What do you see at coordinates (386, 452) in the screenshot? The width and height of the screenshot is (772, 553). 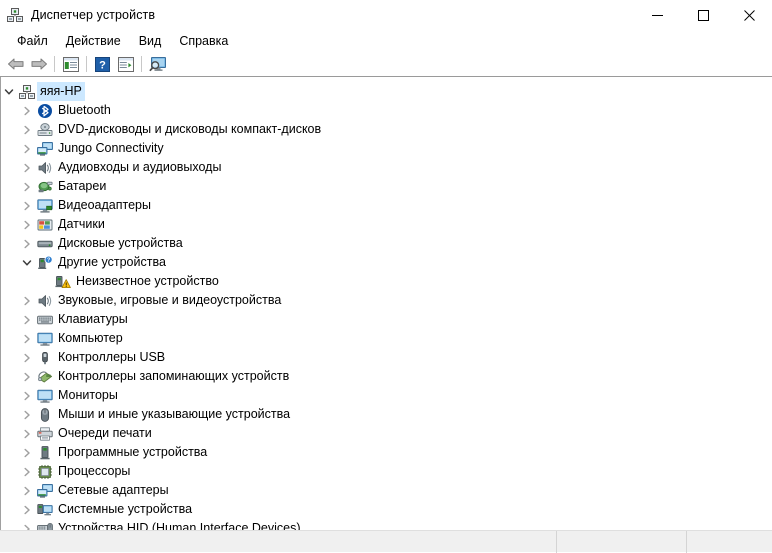 I see `tree-item-18: Программные устройства` at bounding box center [386, 452].